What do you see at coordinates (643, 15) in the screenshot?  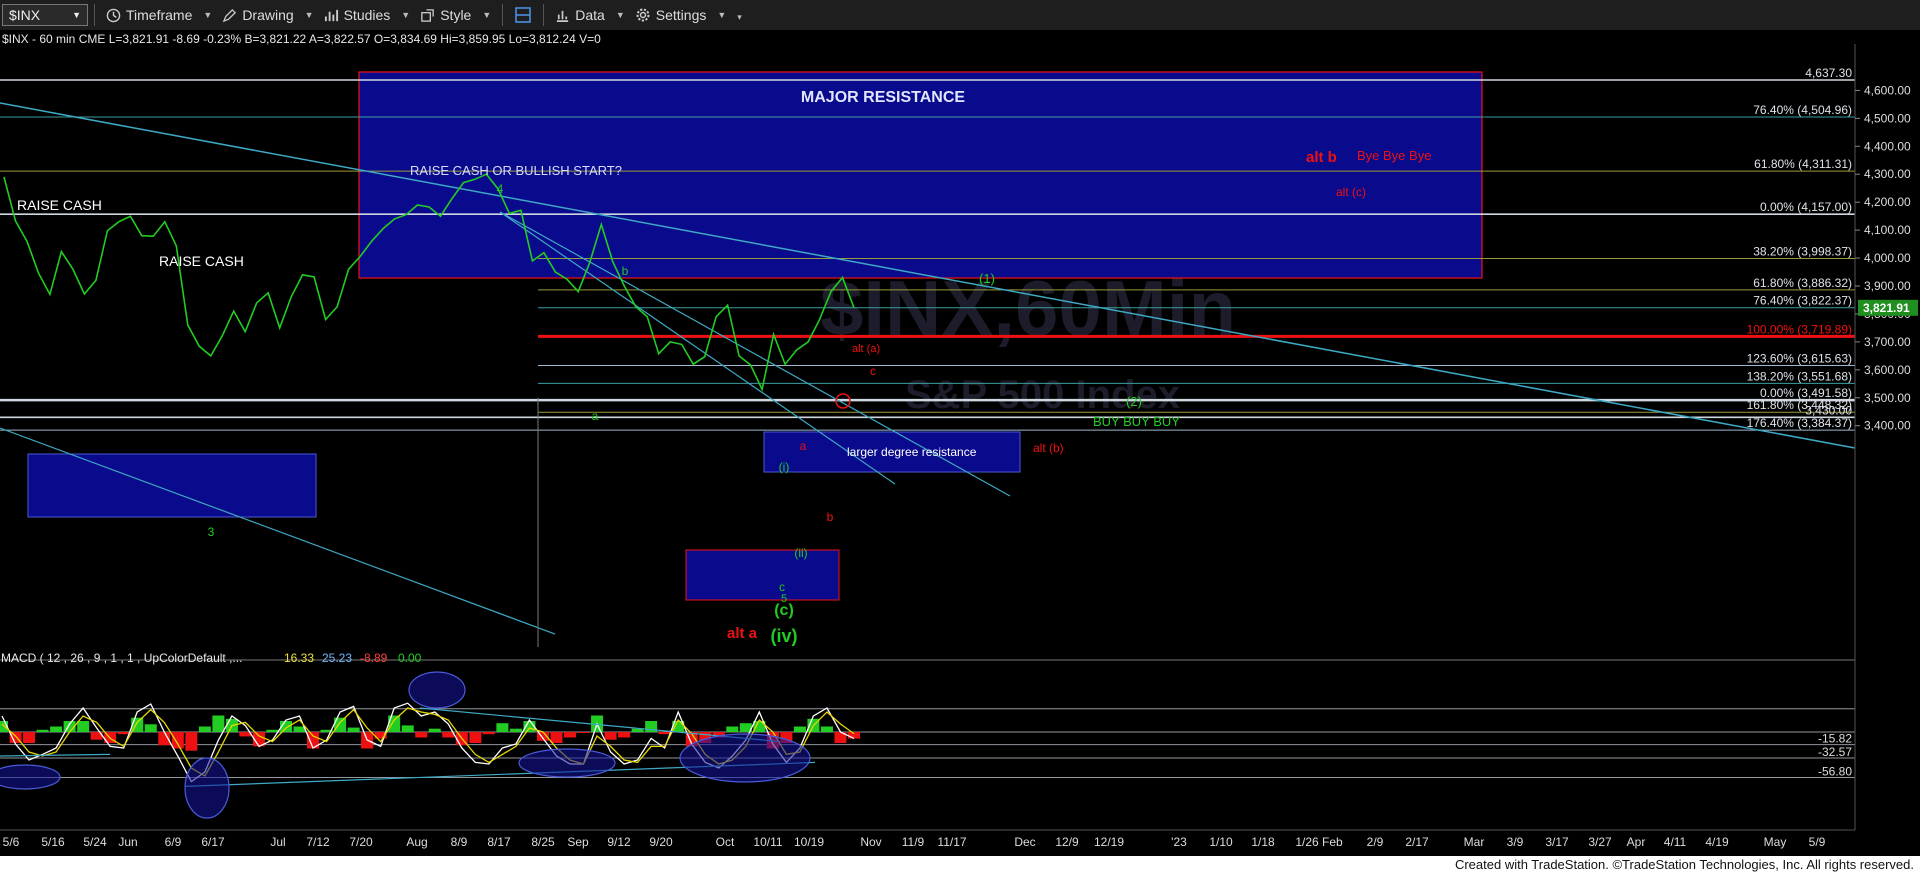 I see `gear-icon` at bounding box center [643, 15].